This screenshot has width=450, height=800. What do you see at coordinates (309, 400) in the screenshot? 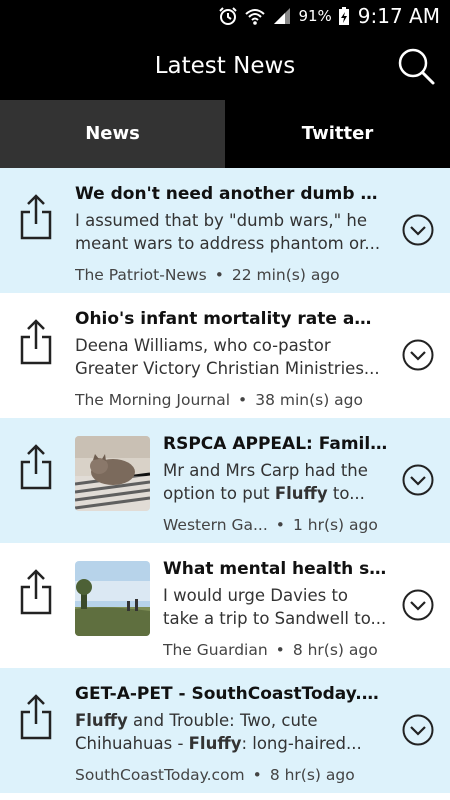
I see `article-time: 38 min(s) ago` at bounding box center [309, 400].